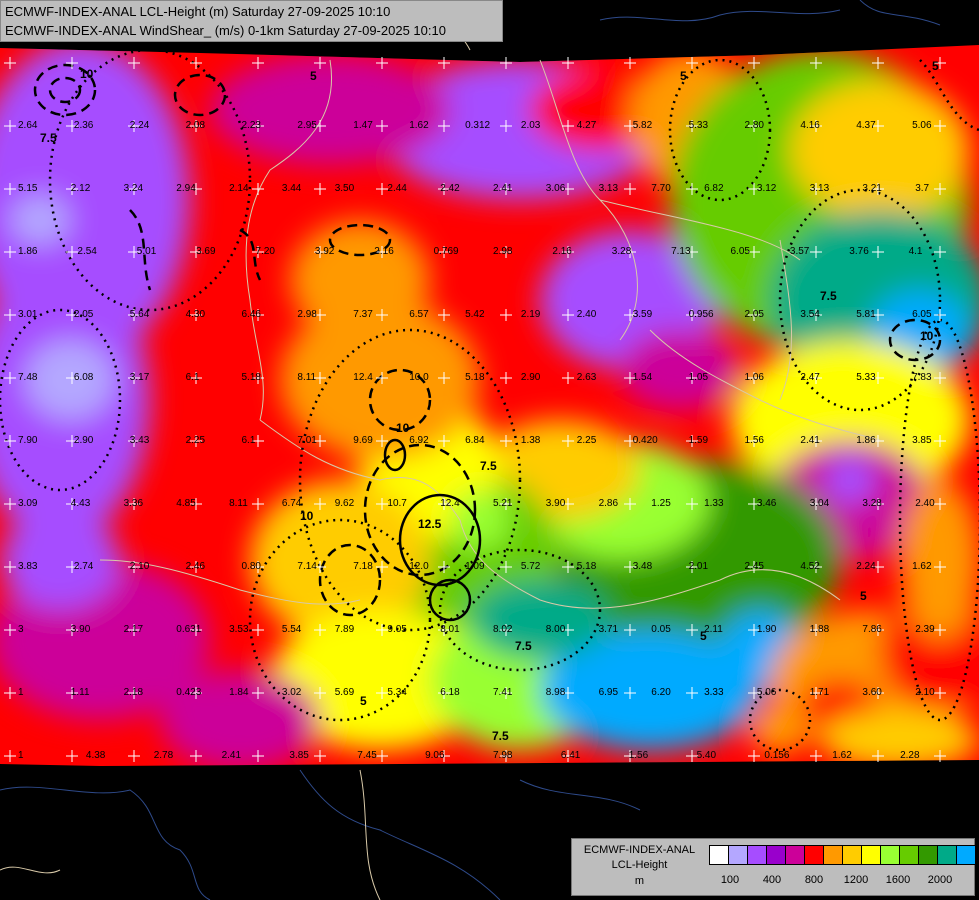 The image size is (979, 900). I want to click on station-value: 2.74, so click(84, 566).